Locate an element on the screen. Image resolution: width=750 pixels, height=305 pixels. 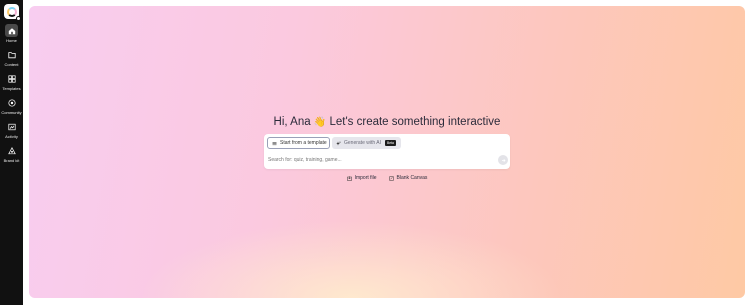
genially-logo-icon is located at coordinates (12, 12).